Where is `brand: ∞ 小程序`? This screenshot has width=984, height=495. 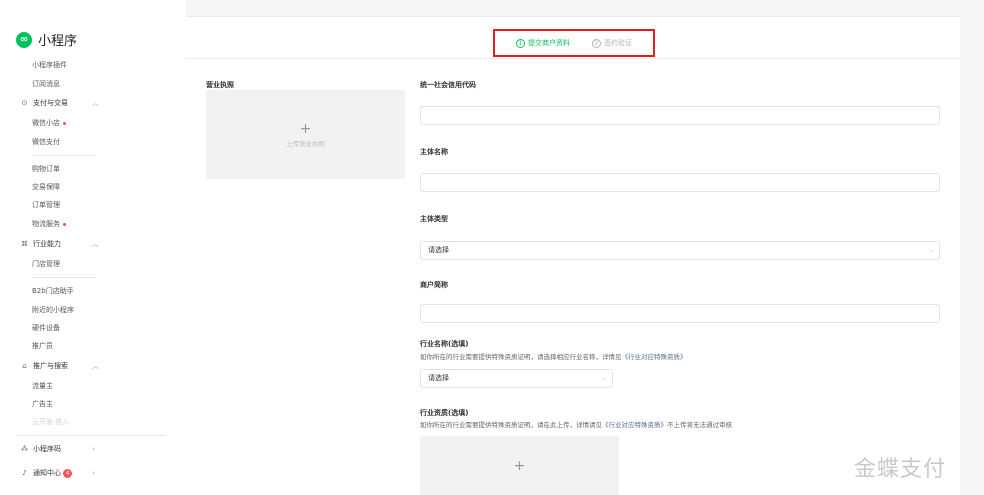
brand: ∞ 小程序 is located at coordinates (46, 39).